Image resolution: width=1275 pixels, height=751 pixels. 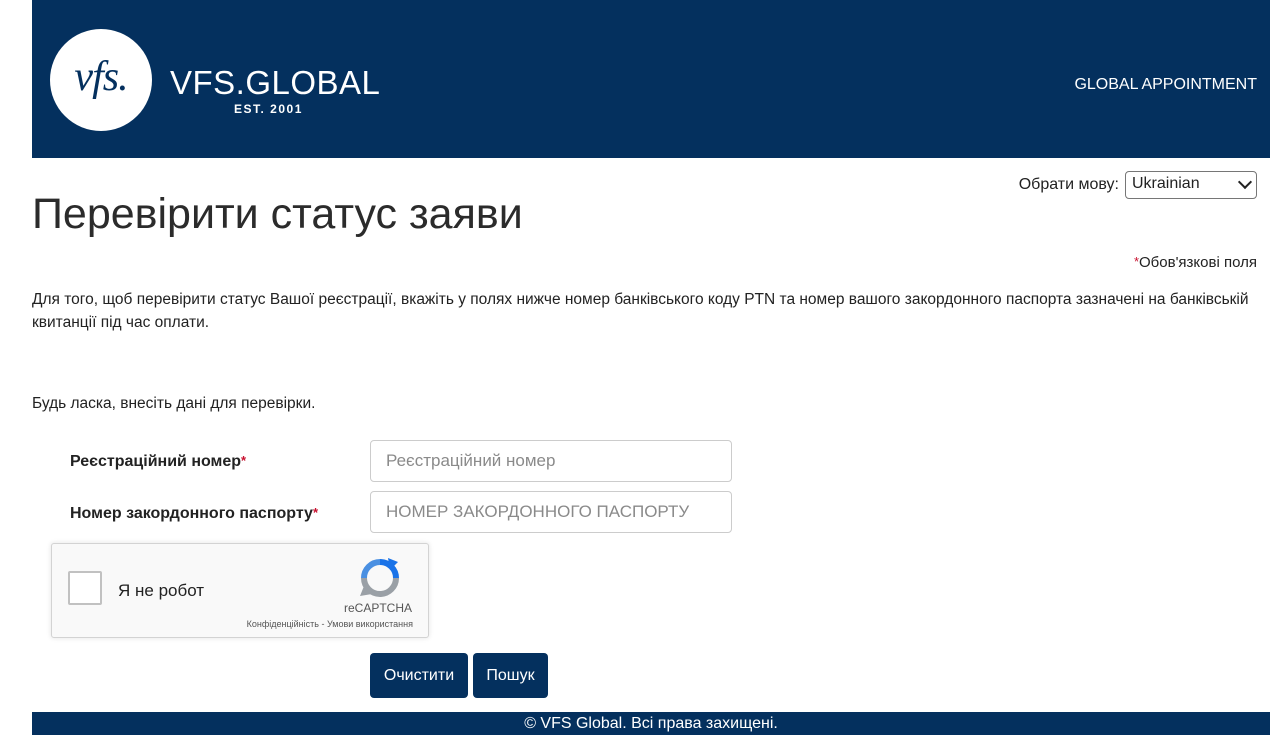 I want to click on required-fields-note: *Обов'язкові поля, so click(x=1195, y=262).